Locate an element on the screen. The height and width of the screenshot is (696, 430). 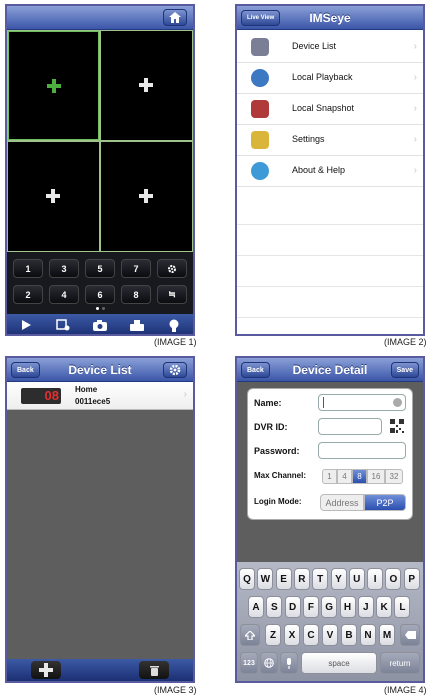
name-label: Name: is located at coordinates (268, 403).